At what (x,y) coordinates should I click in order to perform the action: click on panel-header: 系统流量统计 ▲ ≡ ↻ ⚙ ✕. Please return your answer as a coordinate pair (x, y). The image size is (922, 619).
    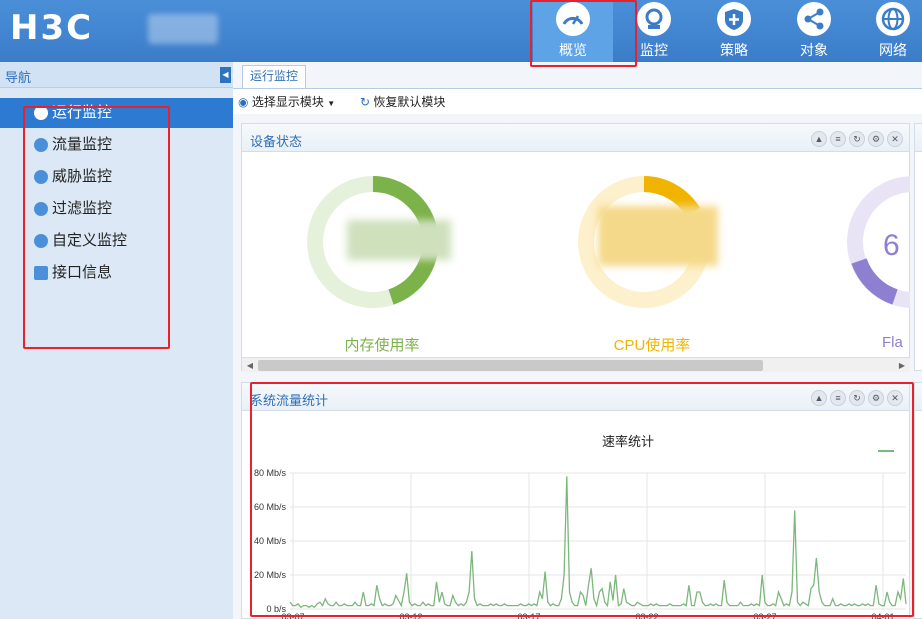
    Looking at the image, I should click on (575, 397).